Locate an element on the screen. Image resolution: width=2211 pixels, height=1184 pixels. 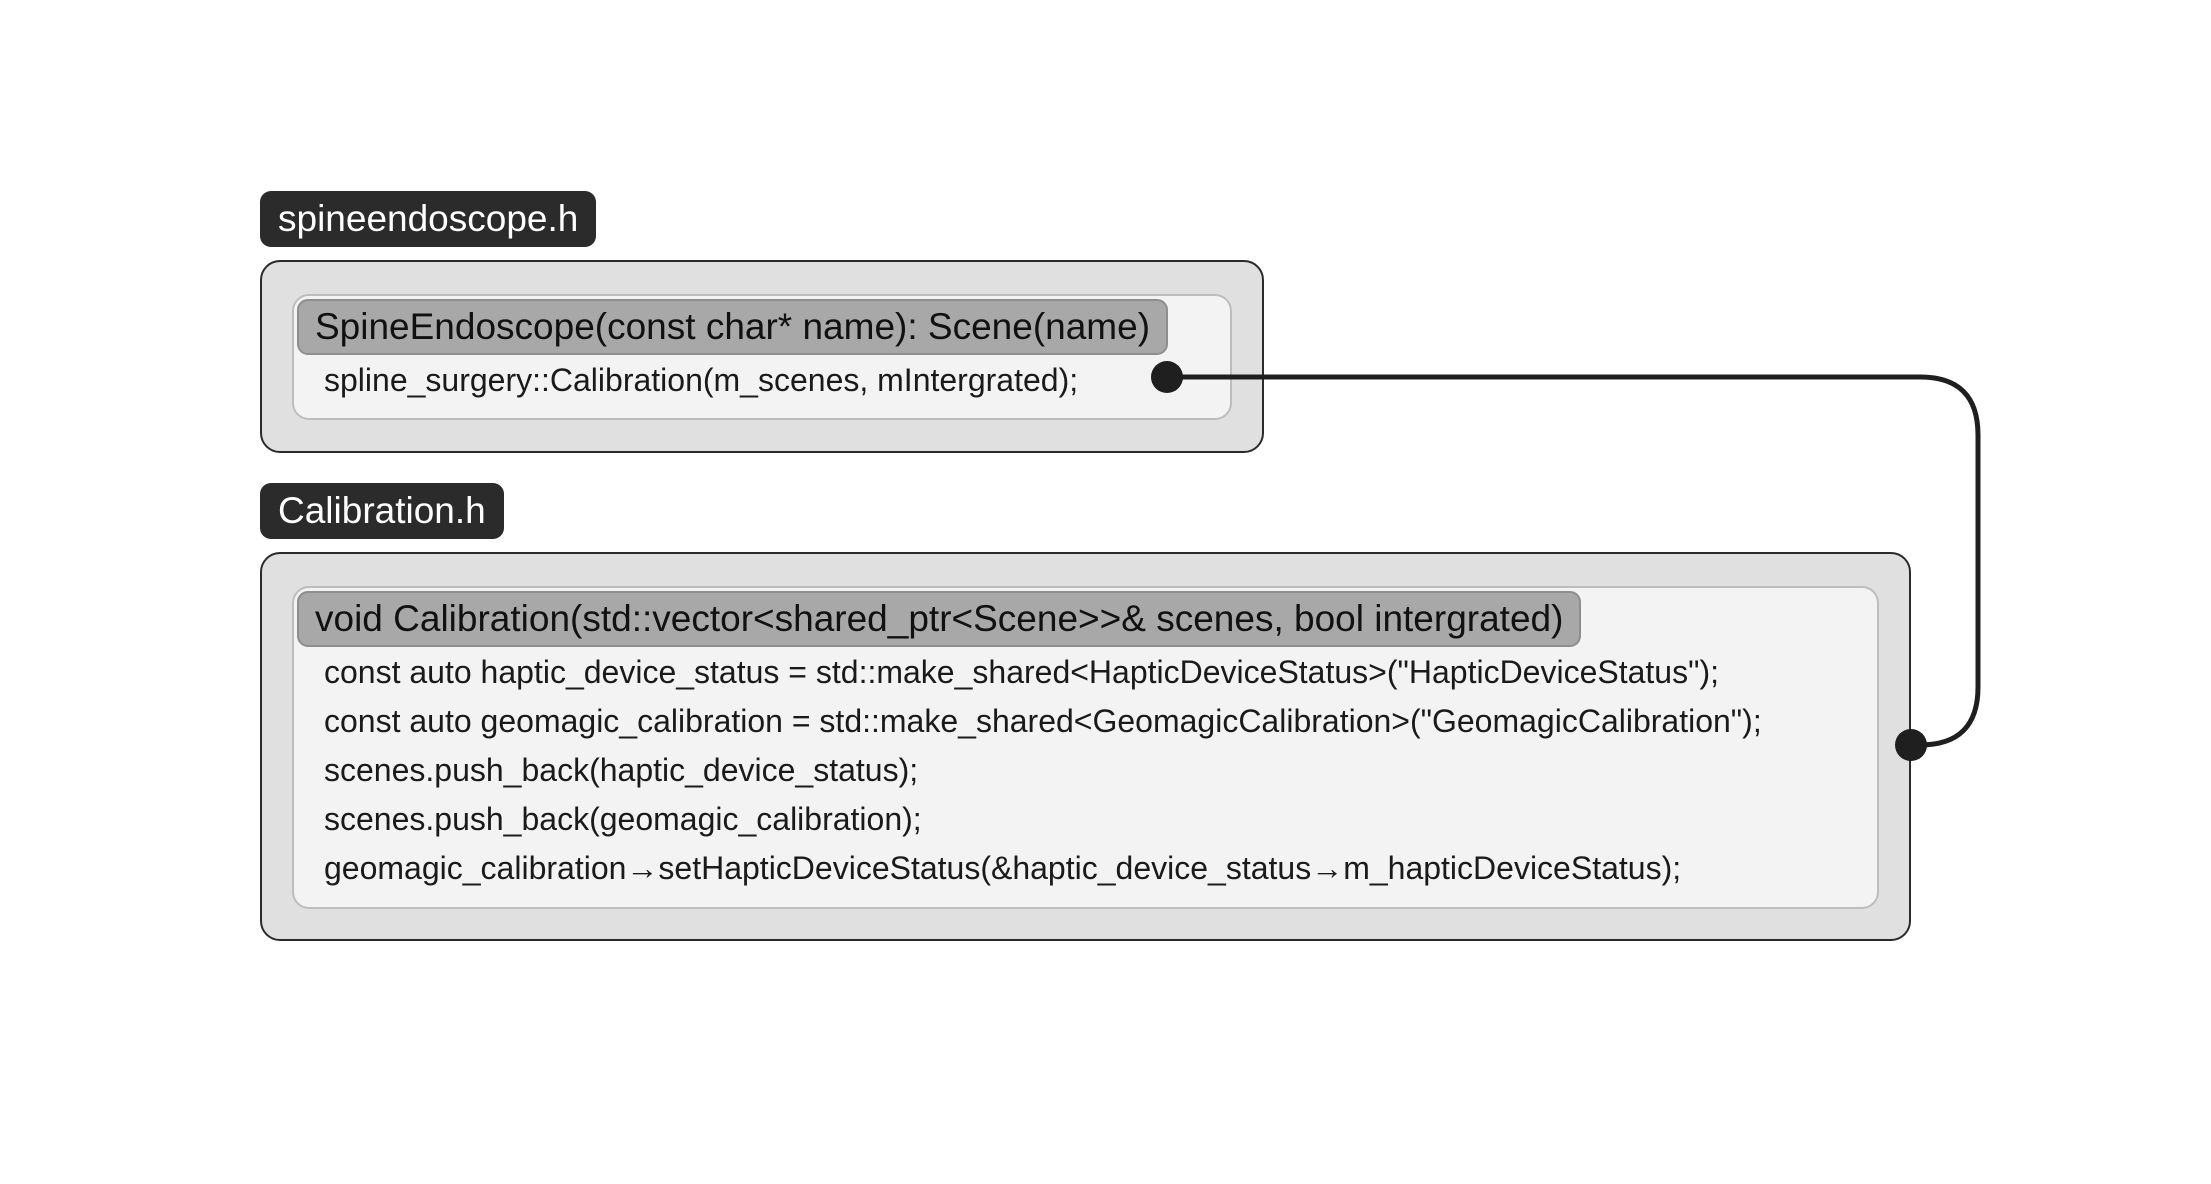
connector-start-dot is located at coordinates (1167, 377).